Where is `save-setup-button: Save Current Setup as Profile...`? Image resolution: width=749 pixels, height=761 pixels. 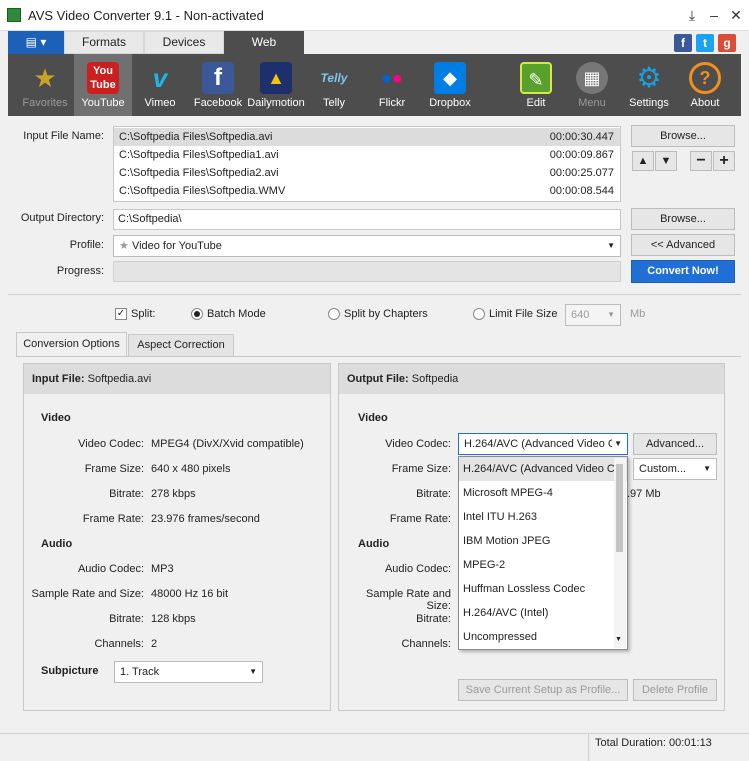 save-setup-button: Save Current Setup as Profile... is located at coordinates (543, 690).